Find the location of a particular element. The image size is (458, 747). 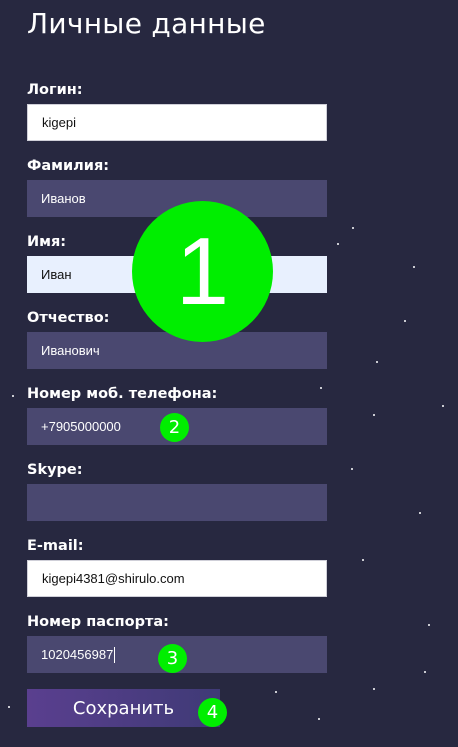

email-label: E-mail: is located at coordinates (55, 546).